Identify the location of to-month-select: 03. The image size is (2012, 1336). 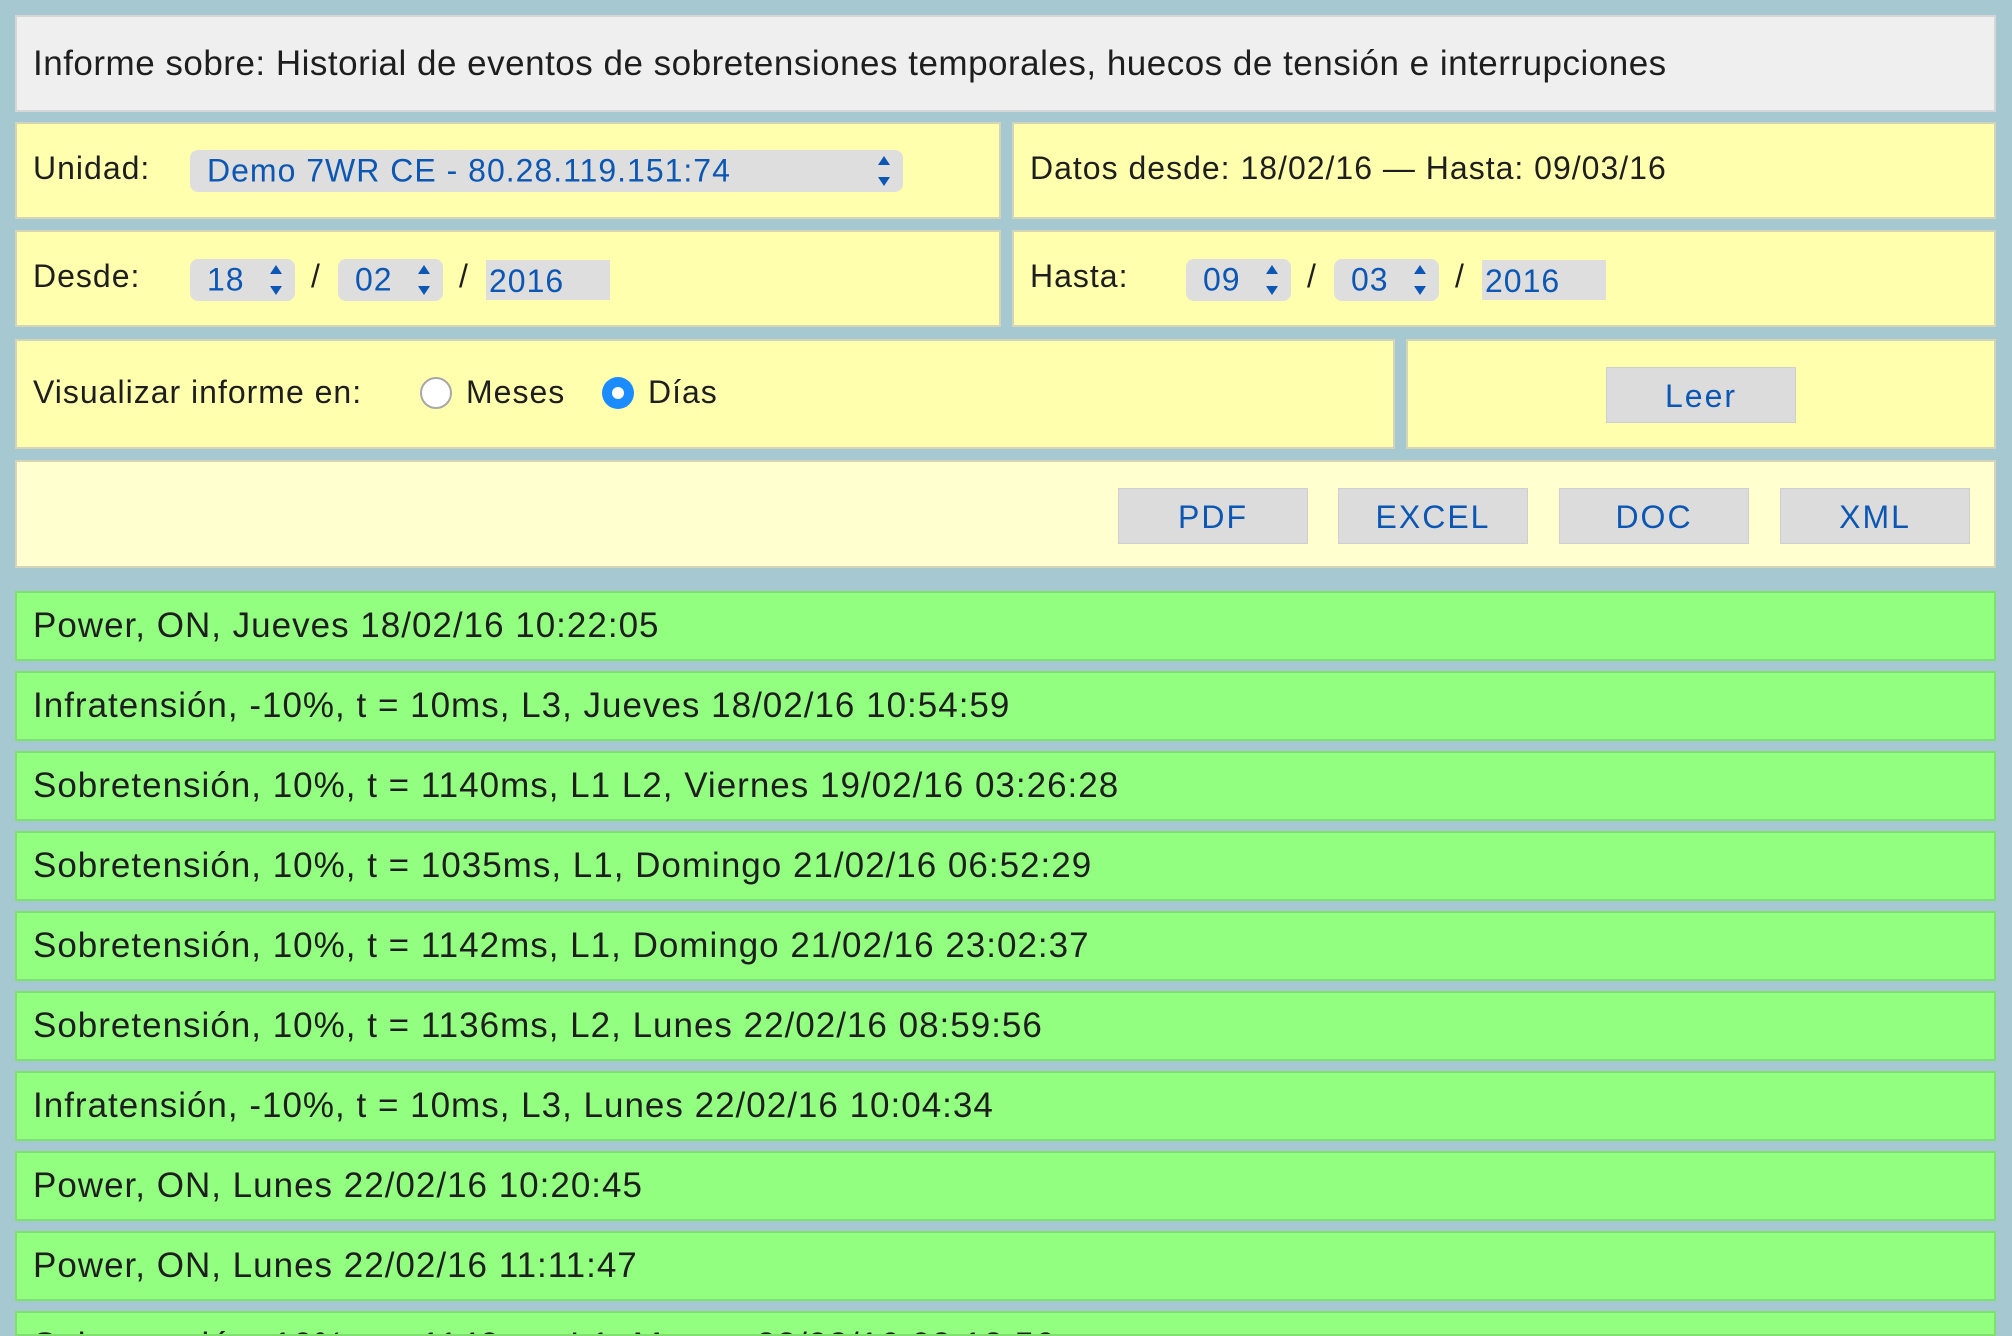
(1386, 280).